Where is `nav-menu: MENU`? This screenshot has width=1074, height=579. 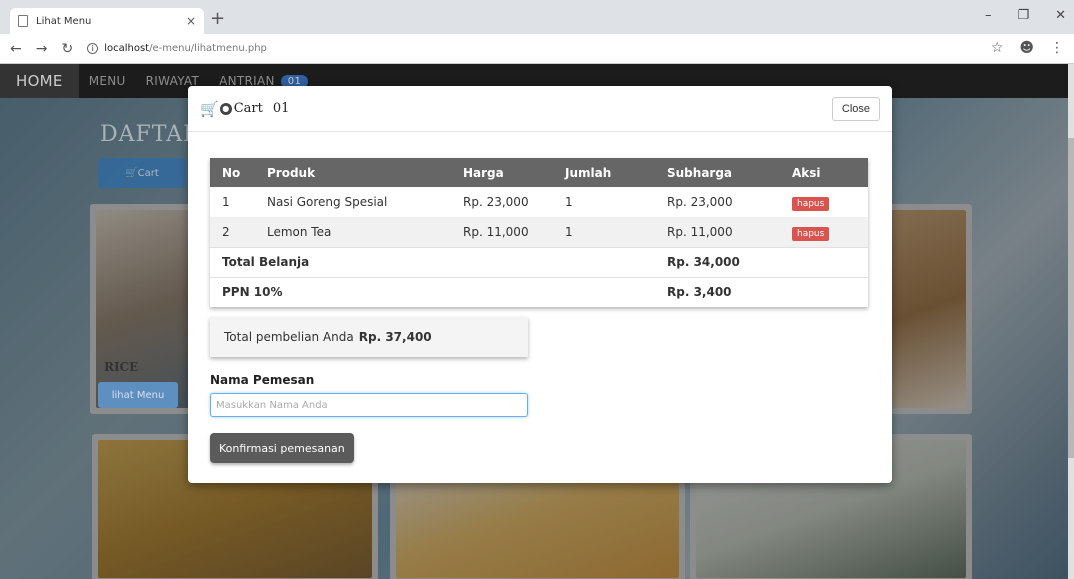
nav-menu: MENU is located at coordinates (107, 81).